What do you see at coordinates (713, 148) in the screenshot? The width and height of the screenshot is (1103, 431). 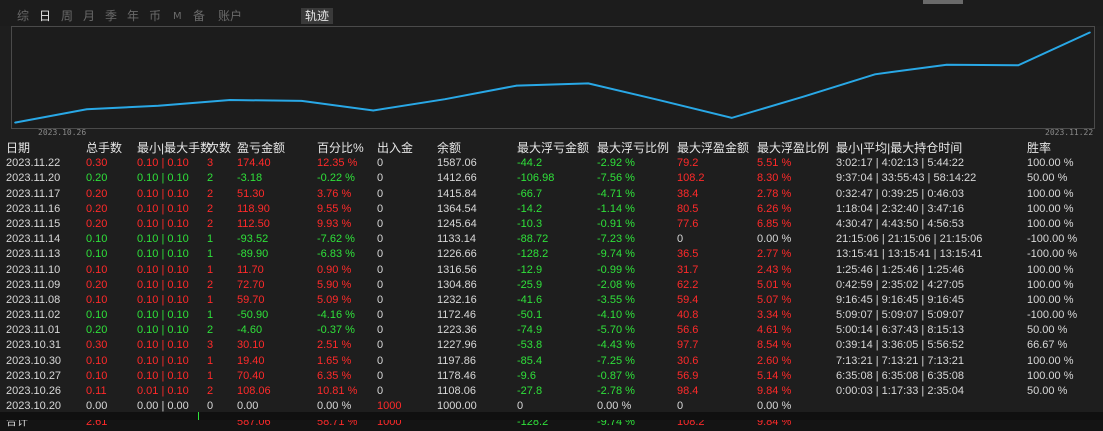 I see `header-max-float-profit: 最大浮盈金额` at bounding box center [713, 148].